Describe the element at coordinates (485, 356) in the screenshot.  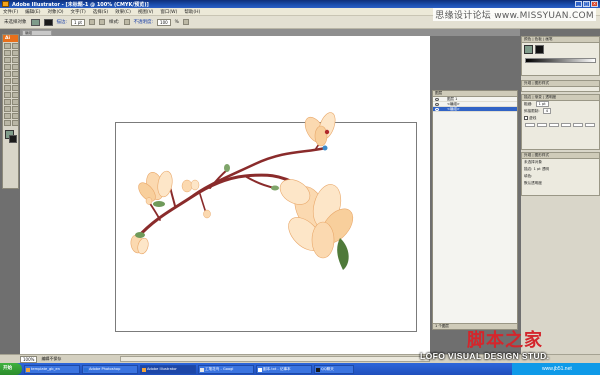
I see `watermark-lofo: LOFO VISUAL DESIGN STUD.` at that location.